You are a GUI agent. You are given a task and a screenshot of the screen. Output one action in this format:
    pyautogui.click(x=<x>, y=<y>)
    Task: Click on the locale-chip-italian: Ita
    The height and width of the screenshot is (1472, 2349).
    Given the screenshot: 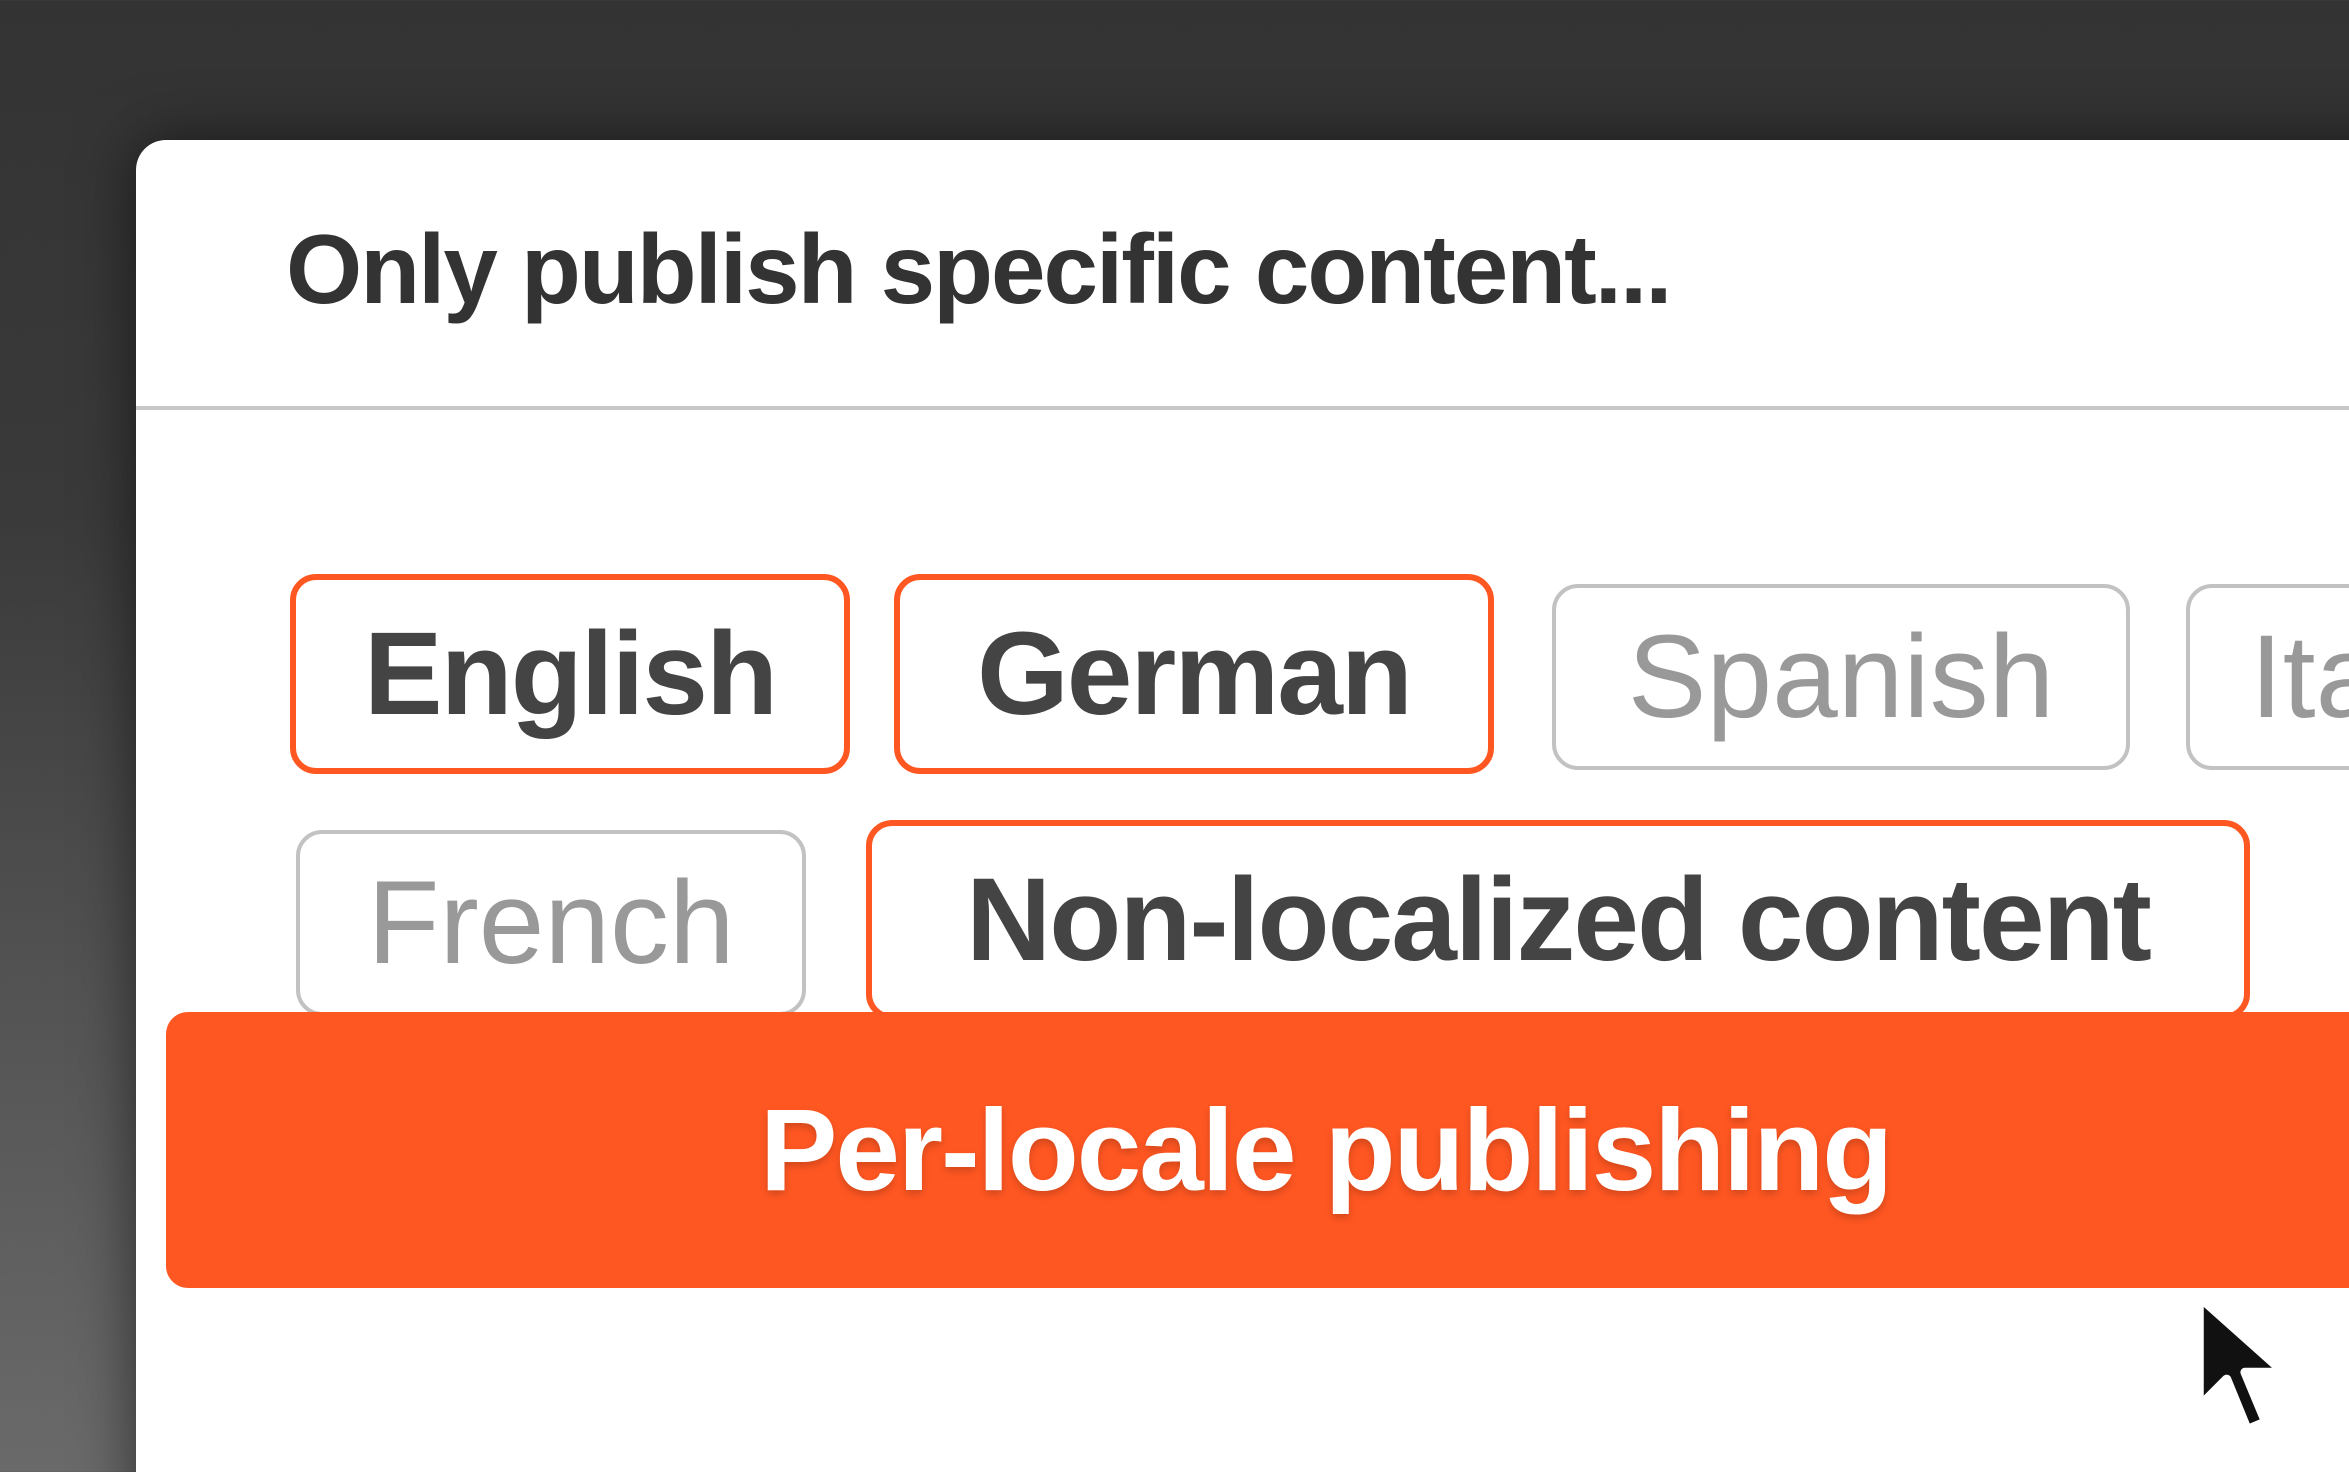 What is the action you would take?
    pyautogui.click(x=2267, y=677)
    